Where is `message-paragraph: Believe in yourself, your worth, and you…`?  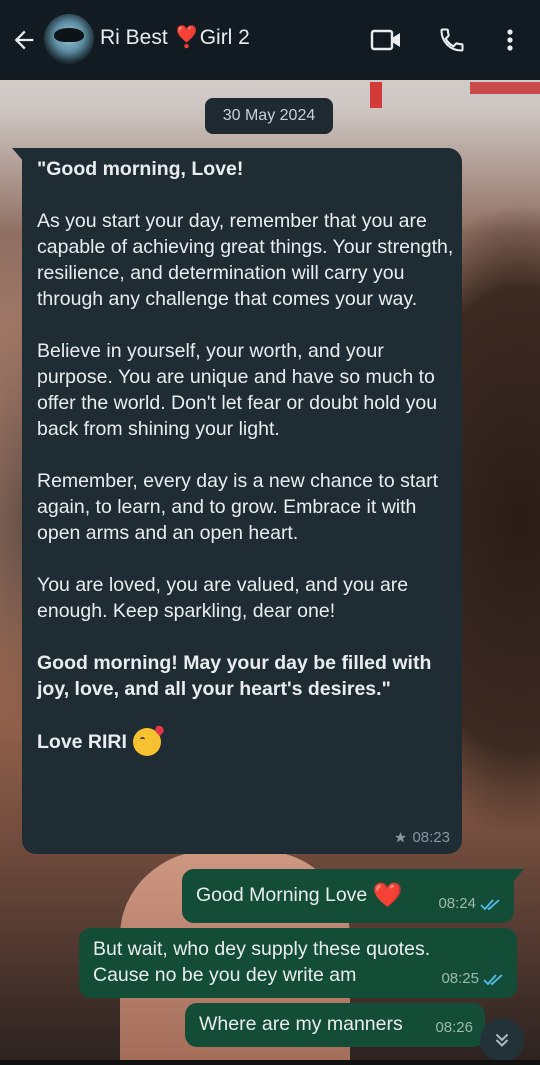 message-paragraph: Believe in yourself, your worth, and you… is located at coordinates (237, 390).